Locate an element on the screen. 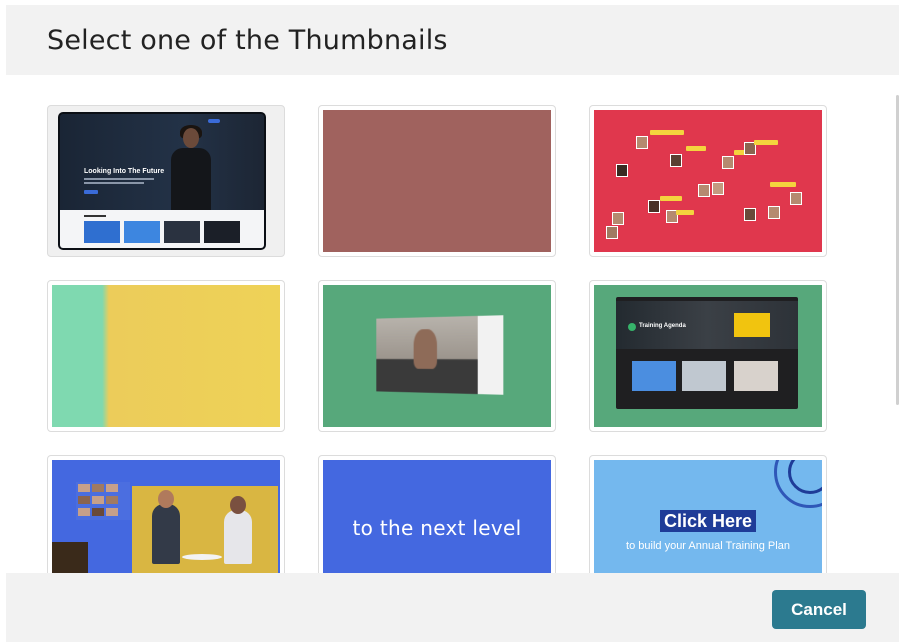 The width and height of the screenshot is (899, 642). thumbnail-8-image: to the next level is located at coordinates (437, 516).